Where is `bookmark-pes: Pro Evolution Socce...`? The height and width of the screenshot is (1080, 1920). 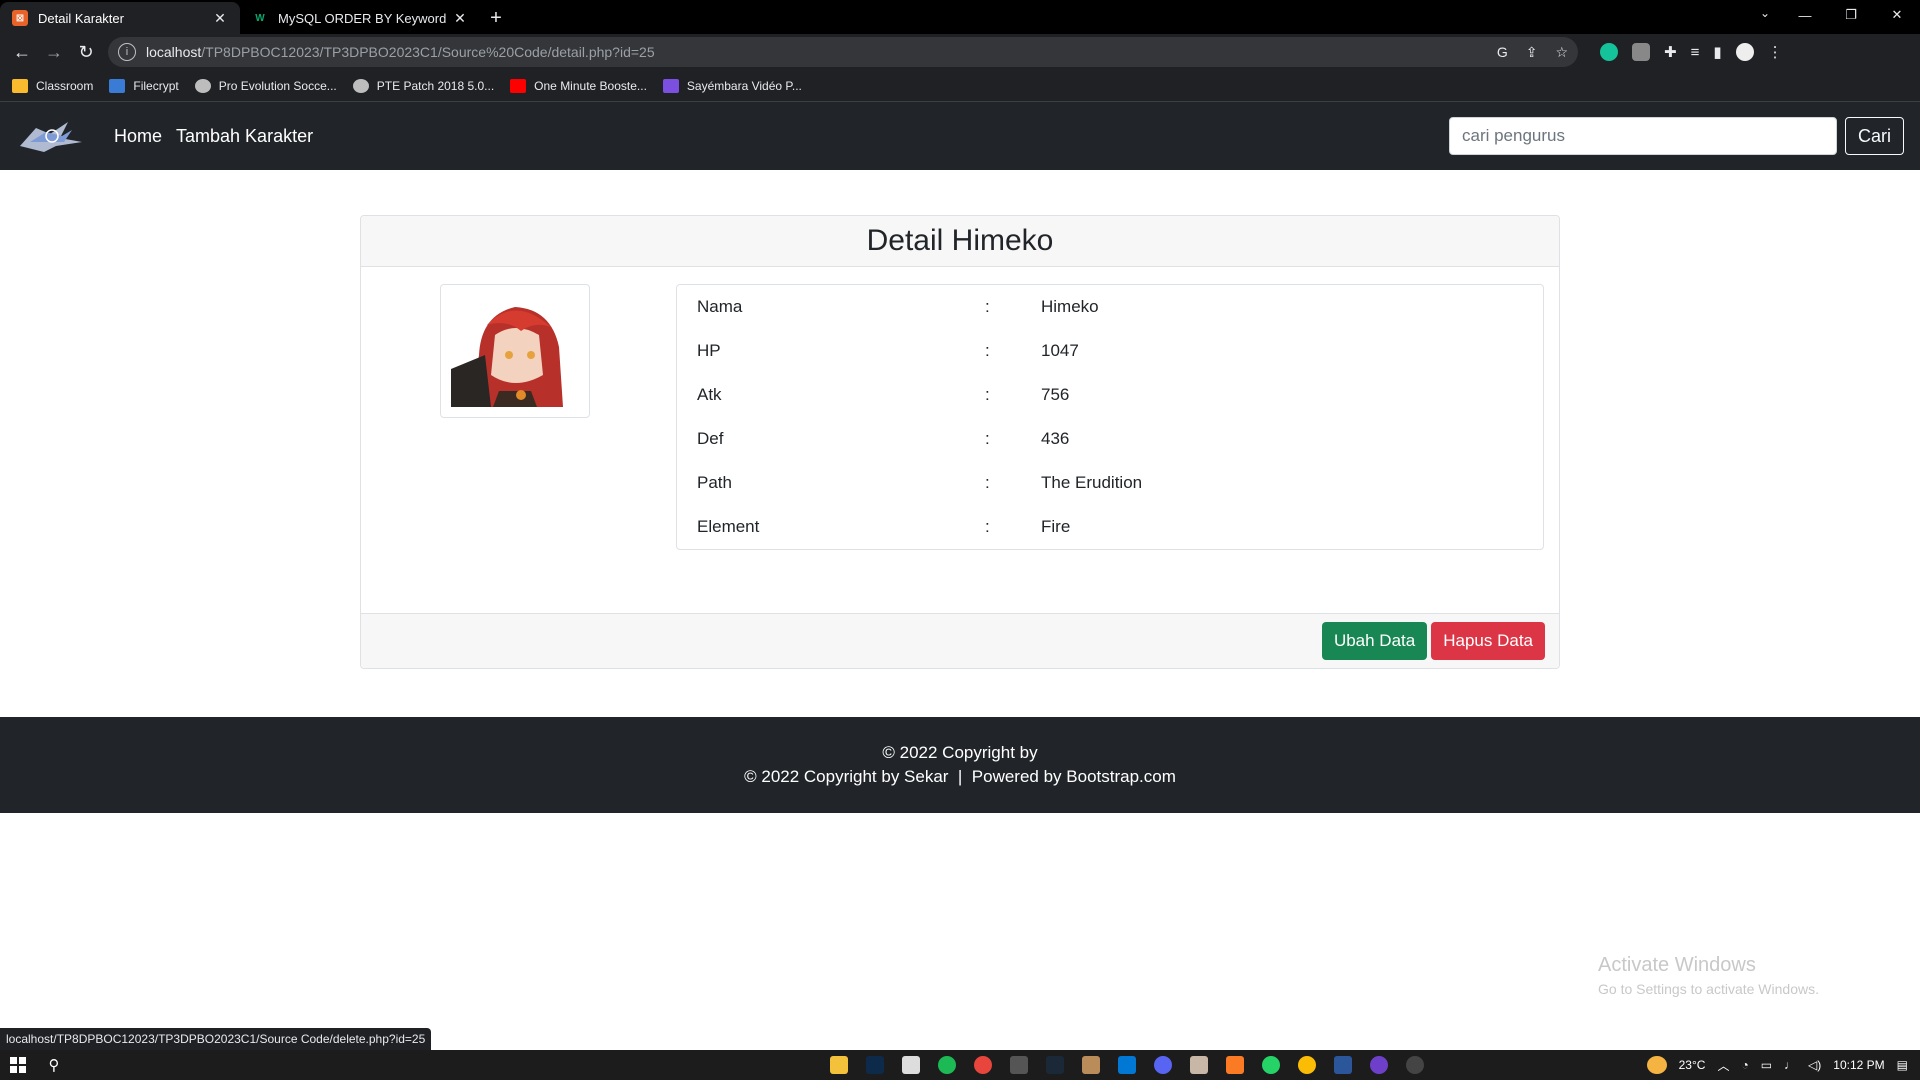 bookmark-pes: Pro Evolution Socce... is located at coordinates (265, 85).